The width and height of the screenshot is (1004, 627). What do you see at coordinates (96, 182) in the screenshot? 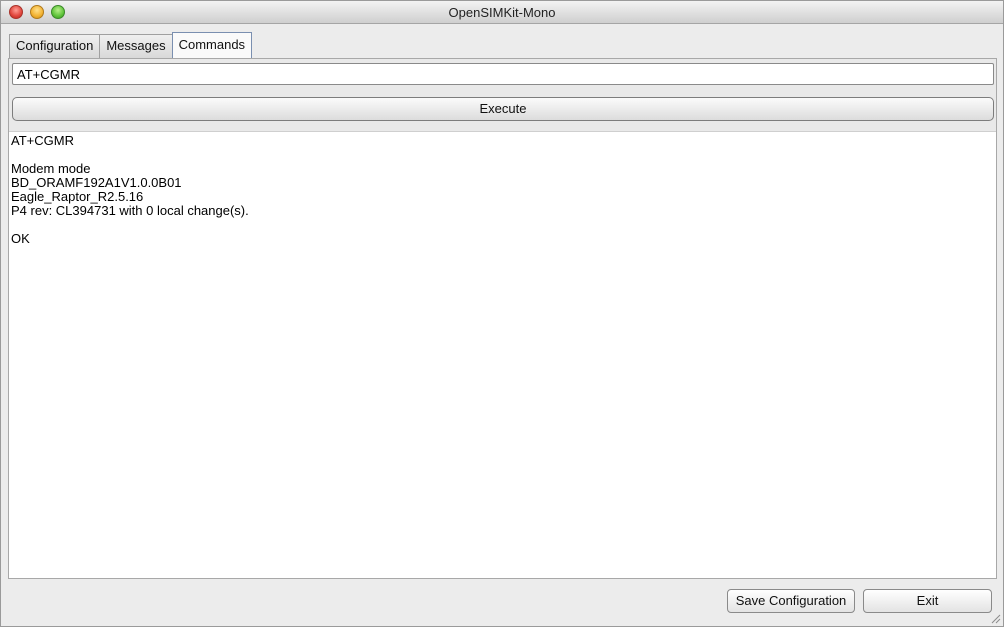
I see `output-line: BD_ORAMF192A1V1.0.0B01` at bounding box center [96, 182].